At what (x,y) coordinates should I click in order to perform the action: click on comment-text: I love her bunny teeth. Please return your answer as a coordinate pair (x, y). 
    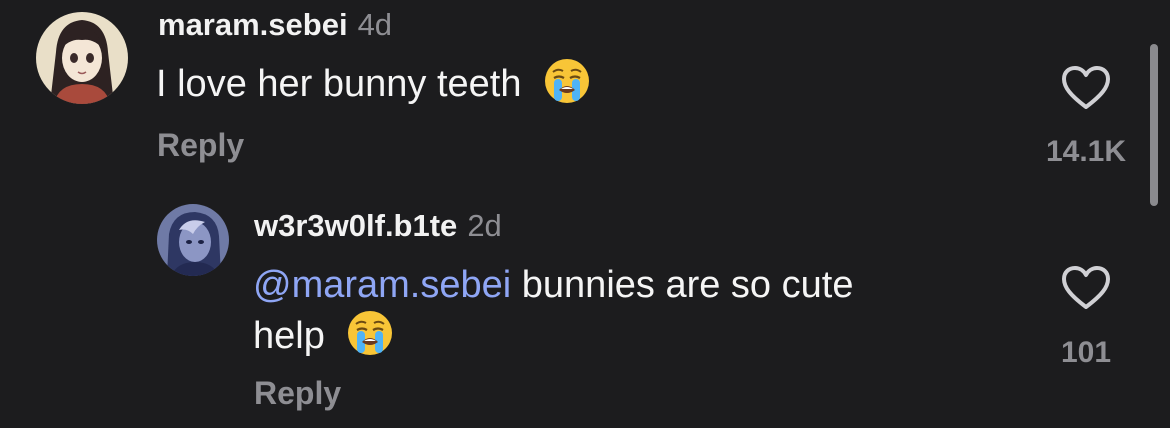
    Looking at the image, I should click on (373, 83).